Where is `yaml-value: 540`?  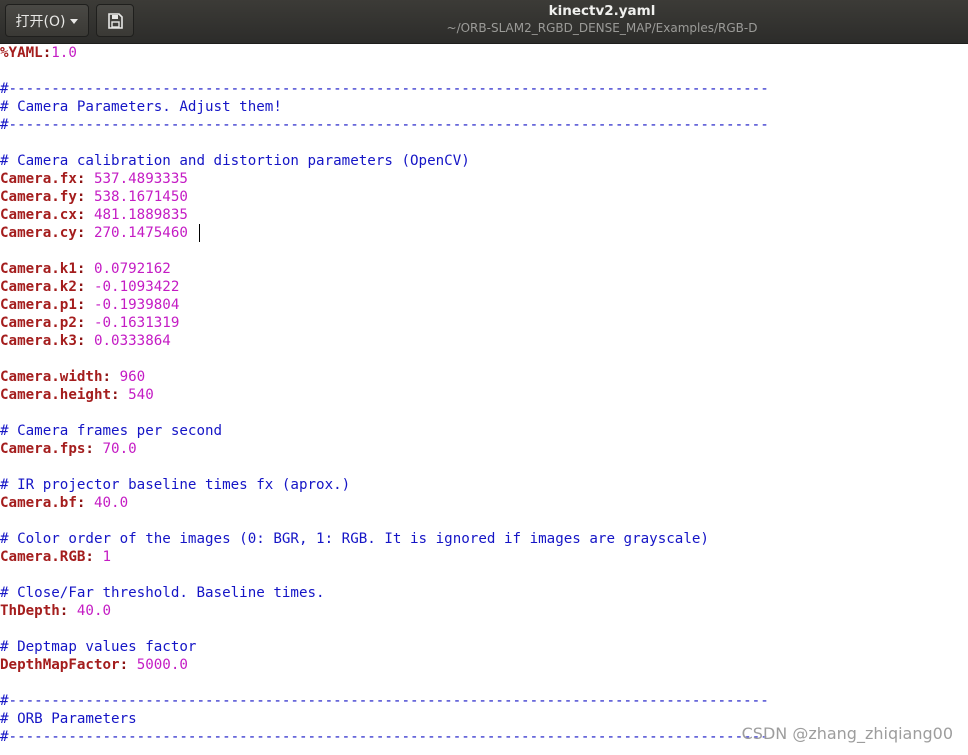 yaml-value: 540 is located at coordinates (141, 395).